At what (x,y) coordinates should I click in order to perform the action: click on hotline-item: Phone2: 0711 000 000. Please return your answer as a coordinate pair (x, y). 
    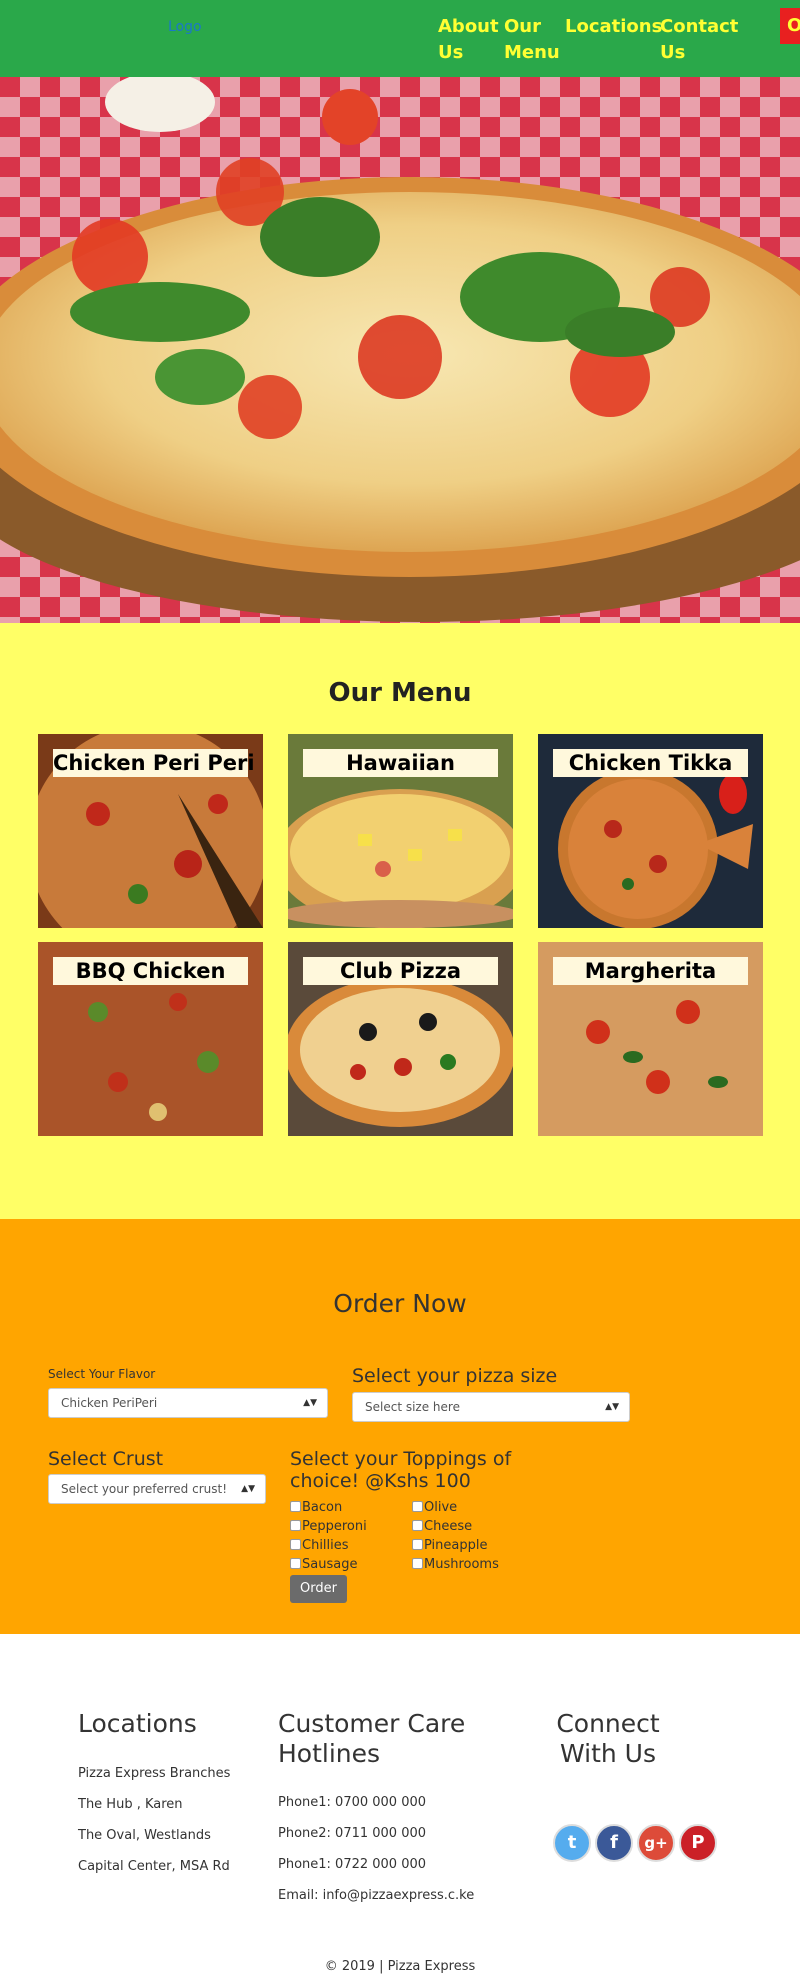
    Looking at the image, I should click on (352, 1833).